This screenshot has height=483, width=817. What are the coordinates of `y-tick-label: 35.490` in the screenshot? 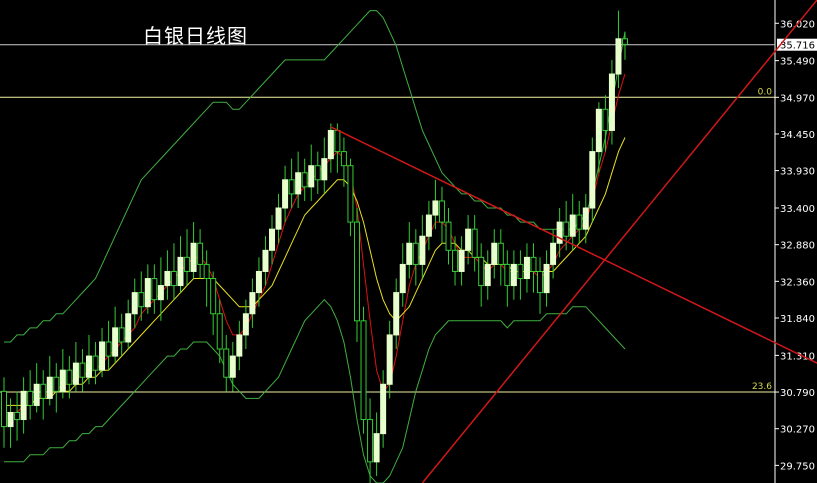 It's located at (797, 62).